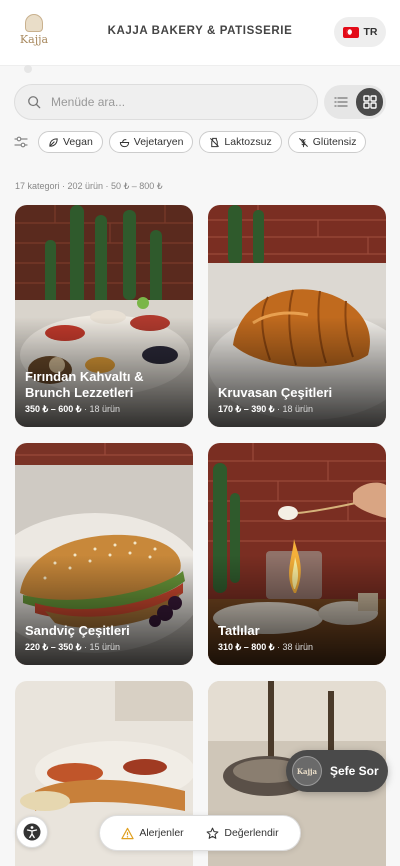 The width and height of the screenshot is (400, 866). I want to click on filter-lactose-free: Laktozsuz, so click(240, 142).